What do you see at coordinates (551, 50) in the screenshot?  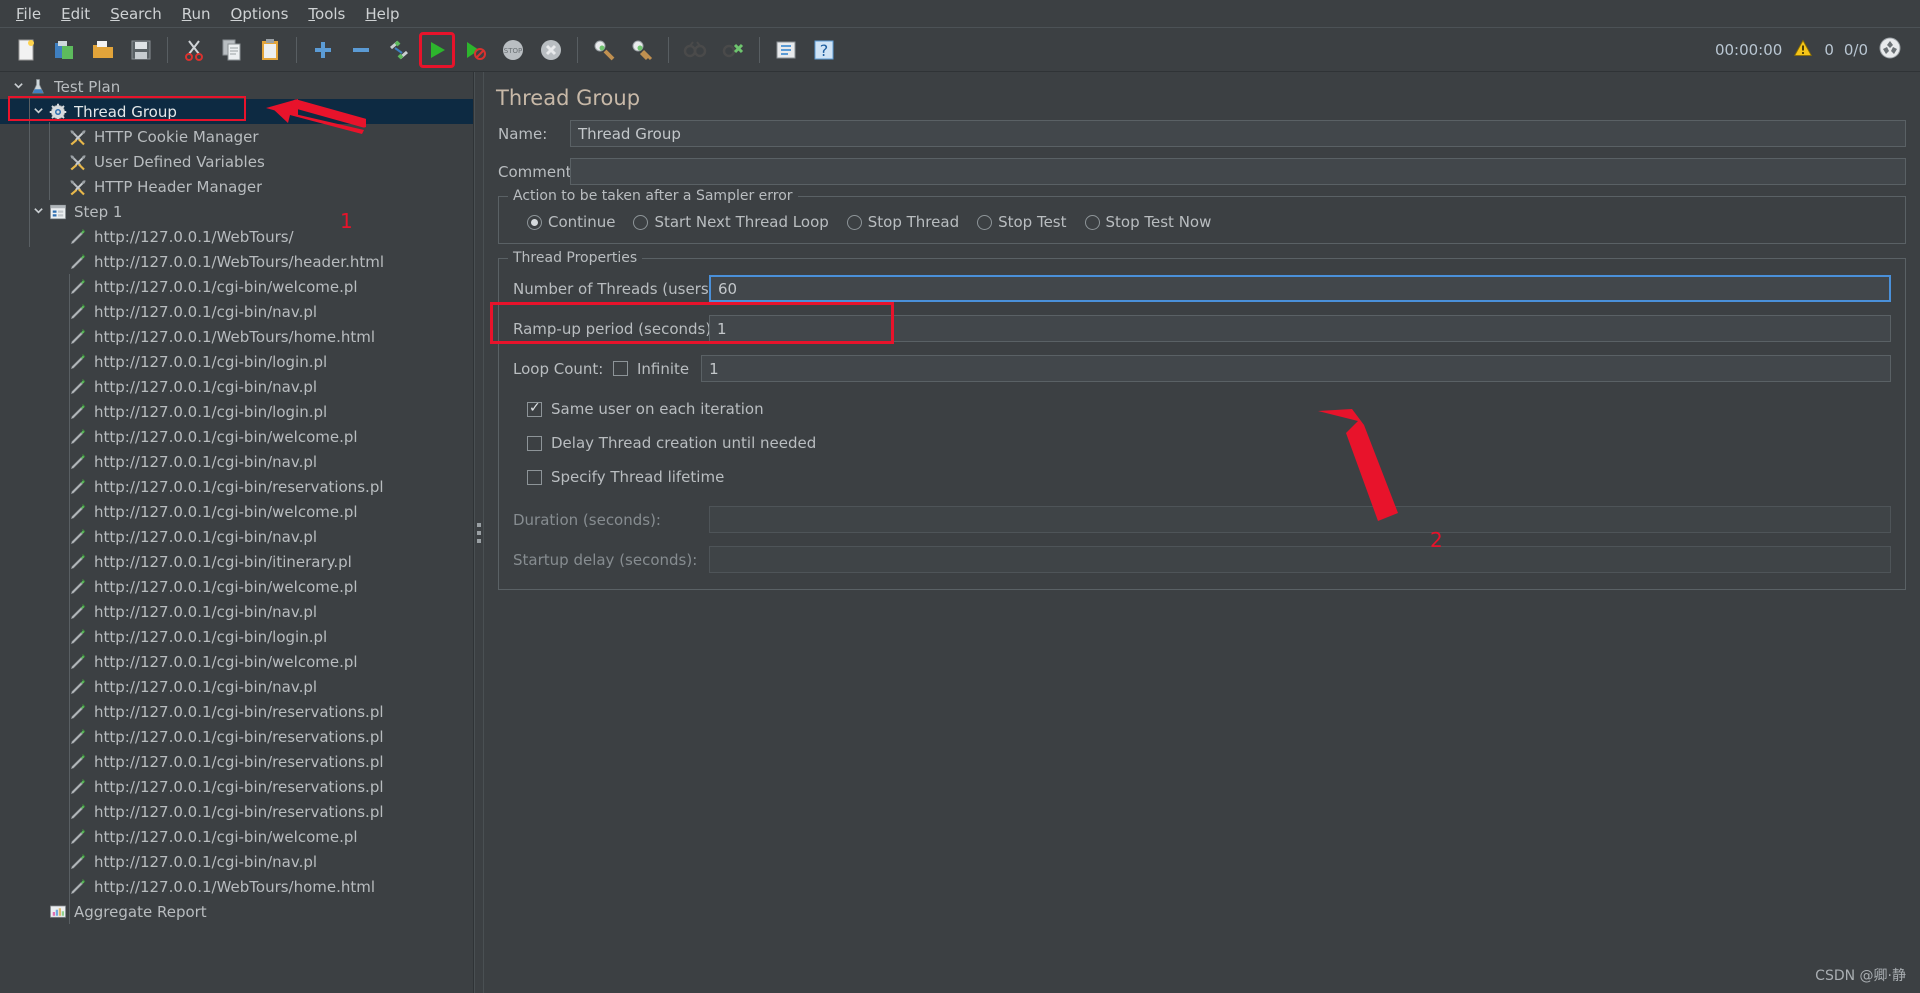 I see `shutdown-icon` at bounding box center [551, 50].